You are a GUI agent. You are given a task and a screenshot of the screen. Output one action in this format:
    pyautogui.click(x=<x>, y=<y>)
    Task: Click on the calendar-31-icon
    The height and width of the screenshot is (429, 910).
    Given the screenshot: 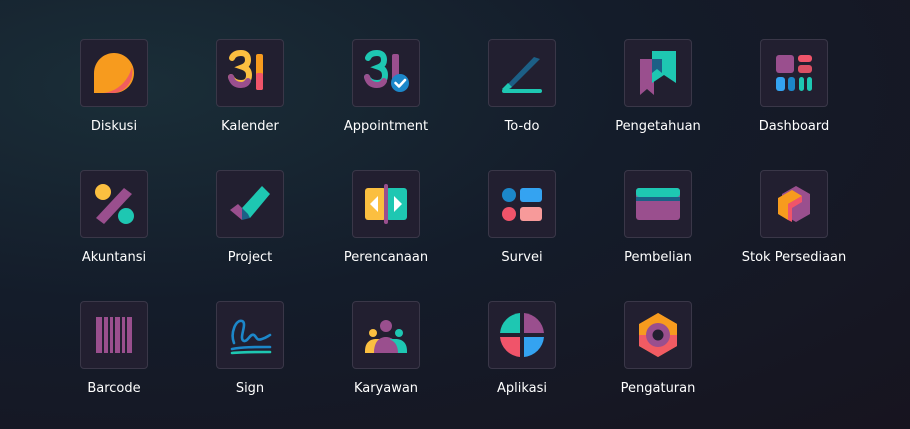 What is the action you would take?
    pyautogui.click(x=245, y=69)
    